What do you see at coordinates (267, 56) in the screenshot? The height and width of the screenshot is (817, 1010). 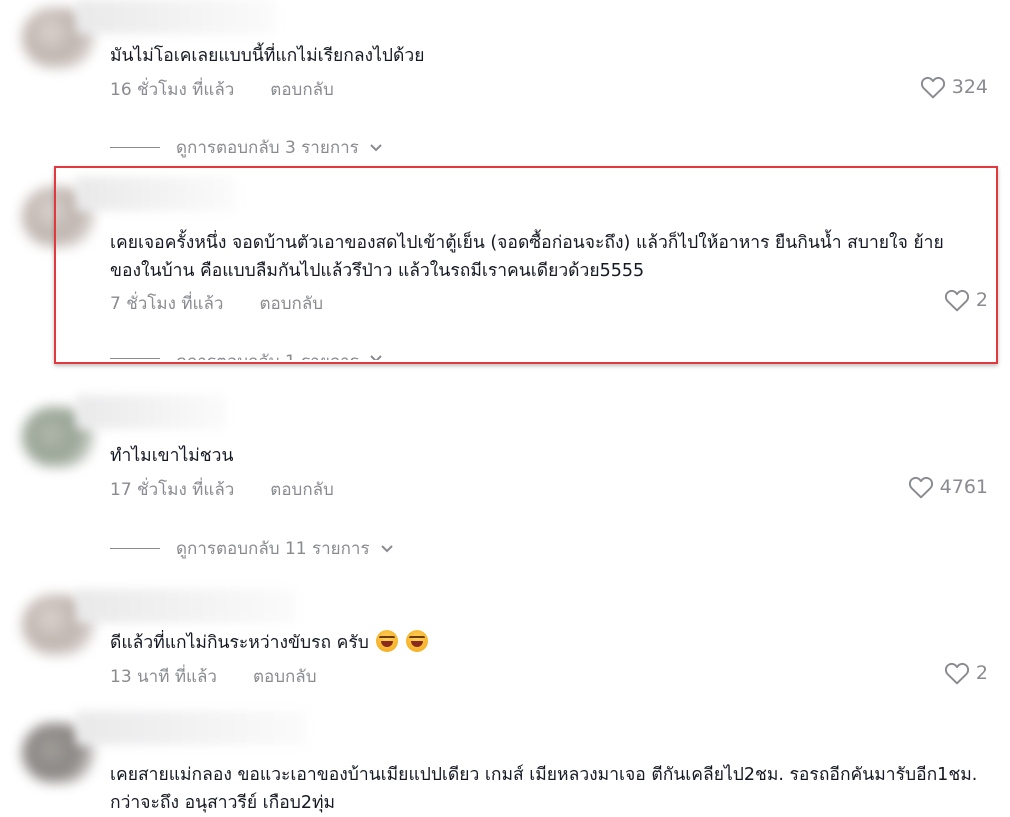 I see `comment-text: มันไม่โอเคเลยแบบนี้ที่แกไม่เรียกลงไปด้วย` at bounding box center [267, 56].